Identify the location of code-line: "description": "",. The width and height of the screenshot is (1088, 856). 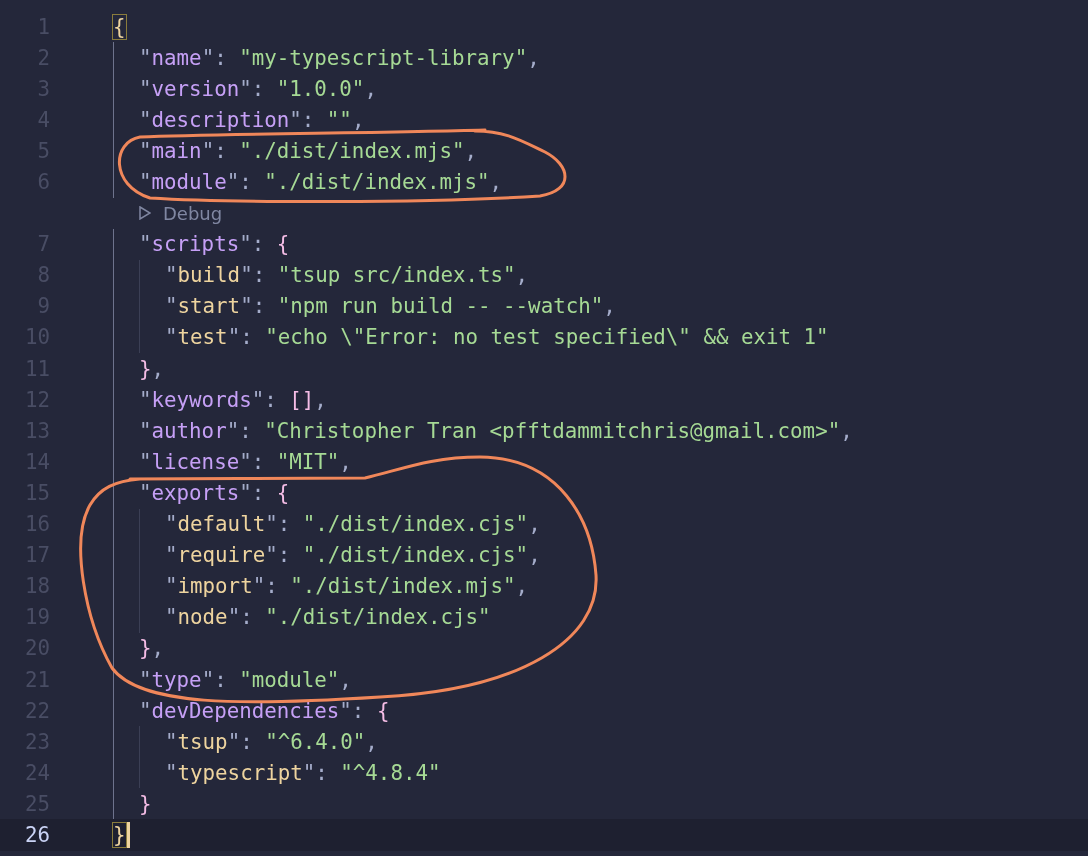
(252, 119).